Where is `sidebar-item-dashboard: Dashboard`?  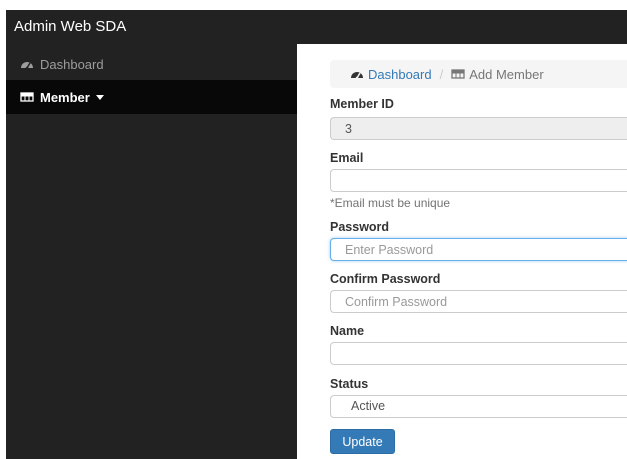
sidebar-item-dashboard: Dashboard is located at coordinates (151, 64).